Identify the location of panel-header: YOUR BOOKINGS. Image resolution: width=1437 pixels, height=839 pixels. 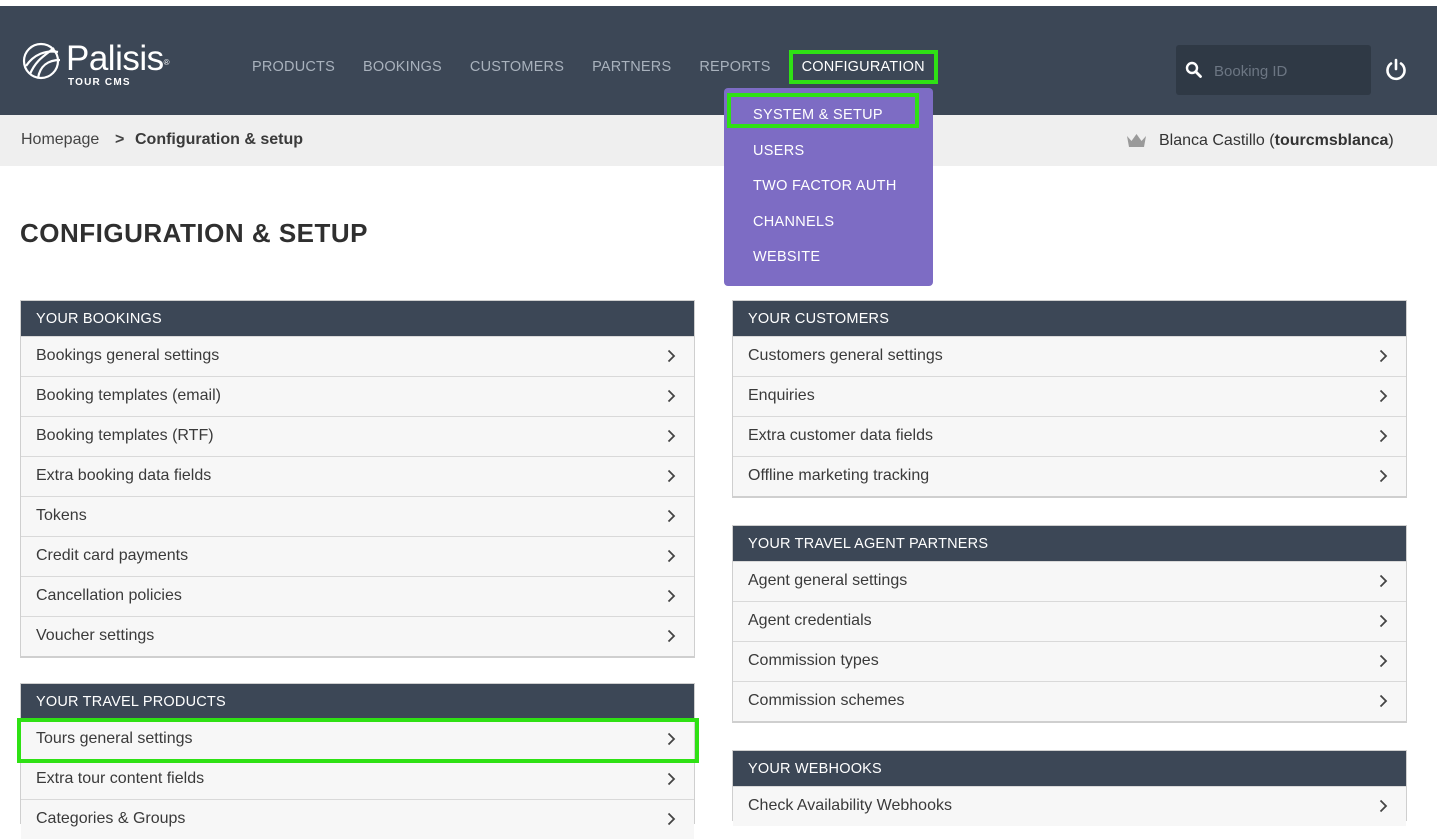
(357, 318).